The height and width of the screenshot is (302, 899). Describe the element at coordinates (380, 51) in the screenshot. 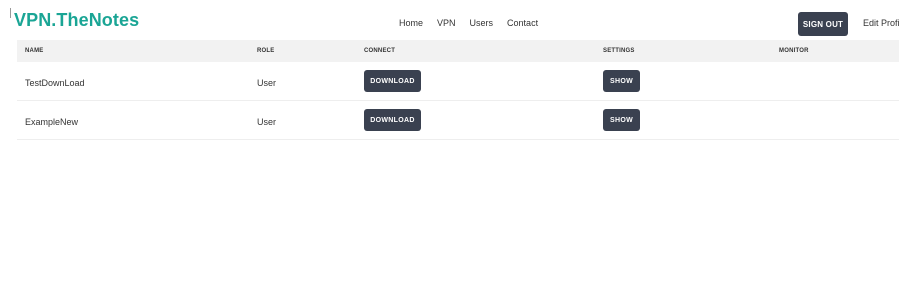

I see `header-connect: CONNECT` at that location.